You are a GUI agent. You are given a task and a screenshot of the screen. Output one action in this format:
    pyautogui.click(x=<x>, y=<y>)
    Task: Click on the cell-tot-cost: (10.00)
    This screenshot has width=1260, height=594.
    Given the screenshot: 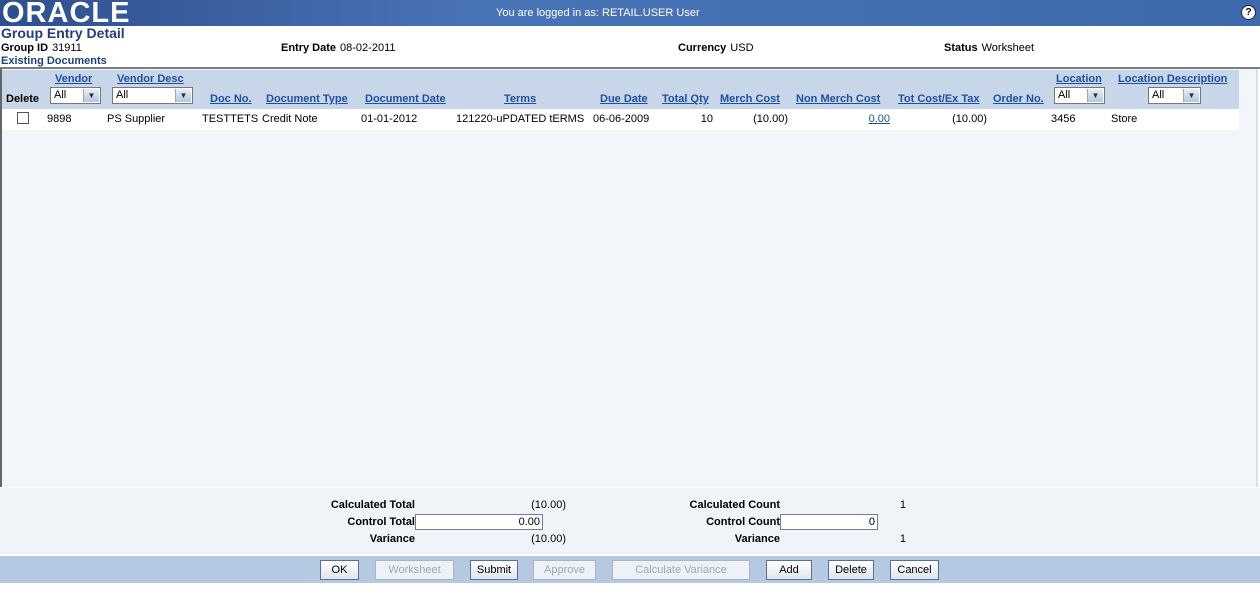 What is the action you would take?
    pyautogui.click(x=969, y=119)
    